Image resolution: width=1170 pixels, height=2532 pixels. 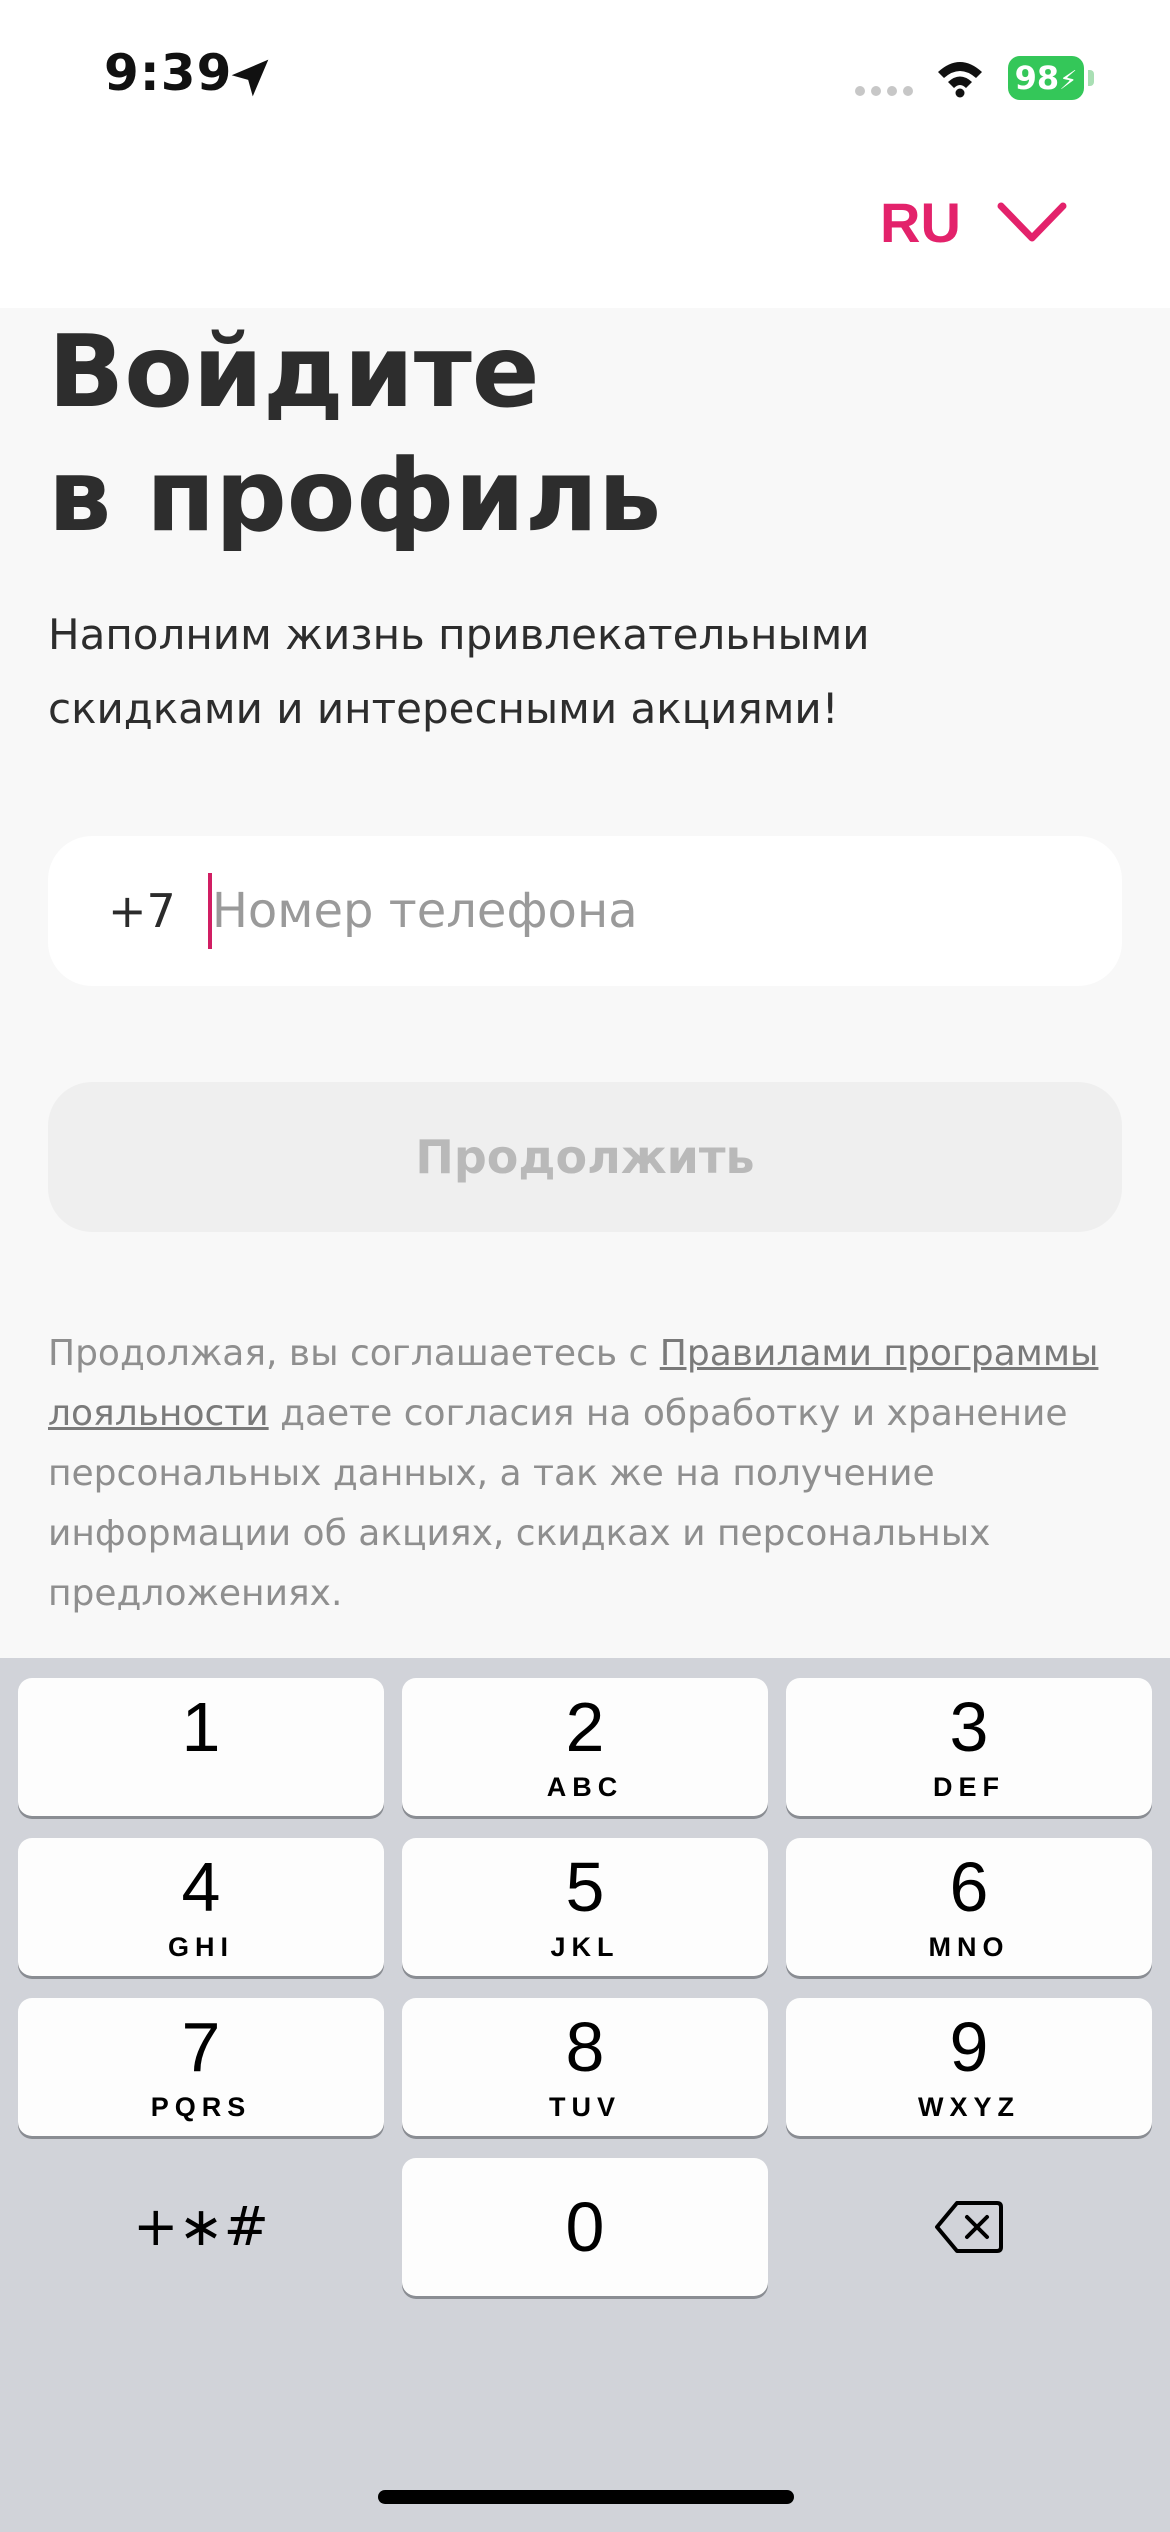 I want to click on top-bar: 9:39 98⚡ RU, so click(x=585, y=154).